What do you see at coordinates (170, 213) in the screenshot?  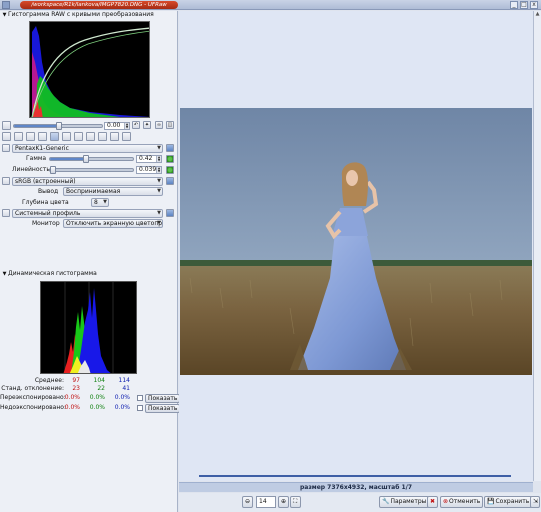 I see `load-display-profile-icon` at bounding box center [170, 213].